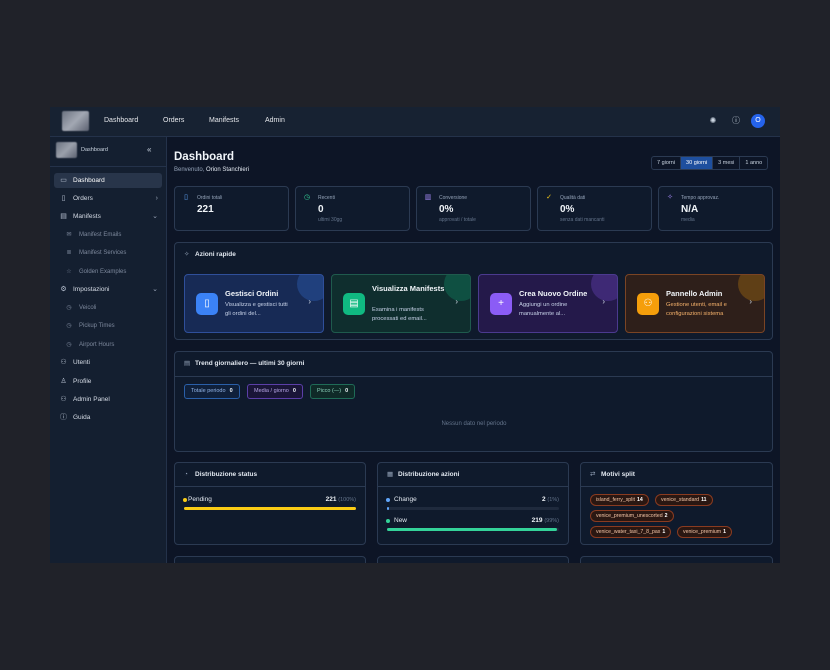 This screenshot has width=830, height=670. I want to click on range-7-days: 7 giorni, so click(667, 163).